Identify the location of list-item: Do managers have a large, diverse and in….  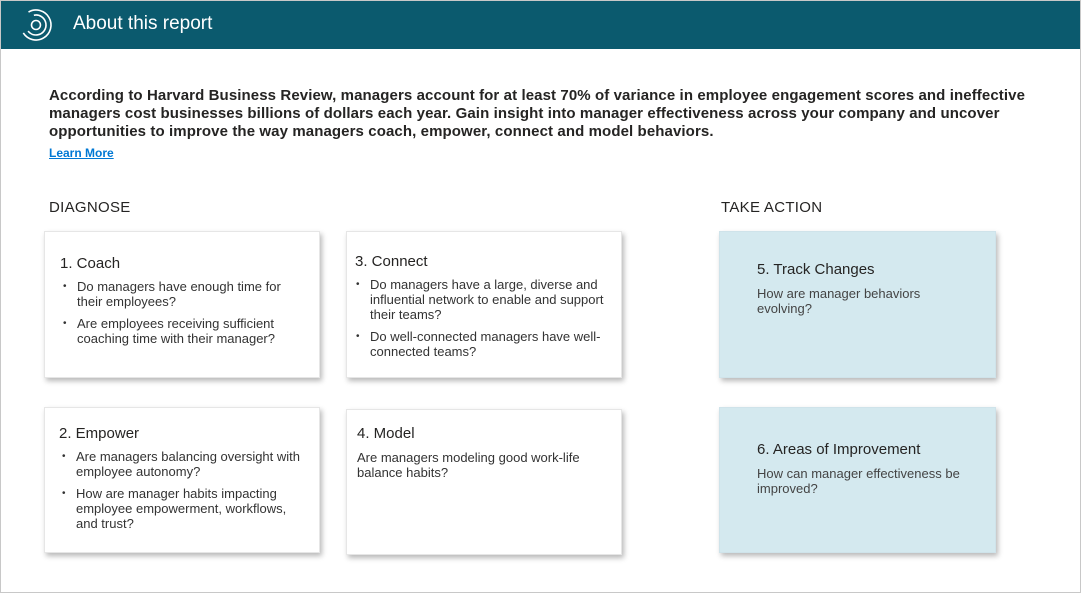
(480, 299).